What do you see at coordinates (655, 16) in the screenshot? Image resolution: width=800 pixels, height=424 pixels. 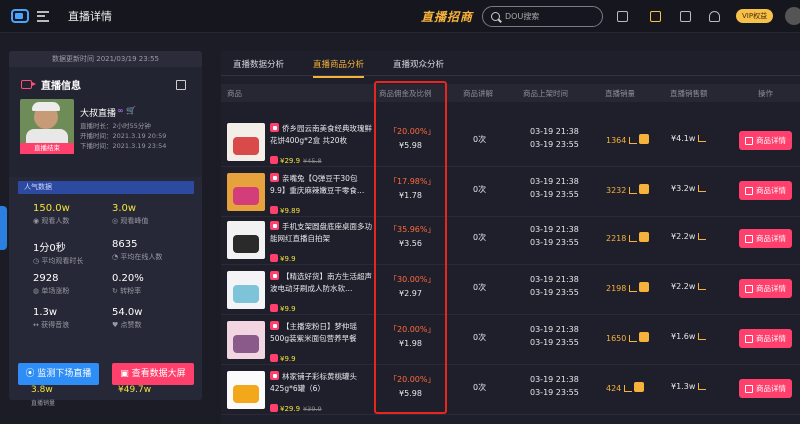 I see `favorites-icon` at bounding box center [655, 16].